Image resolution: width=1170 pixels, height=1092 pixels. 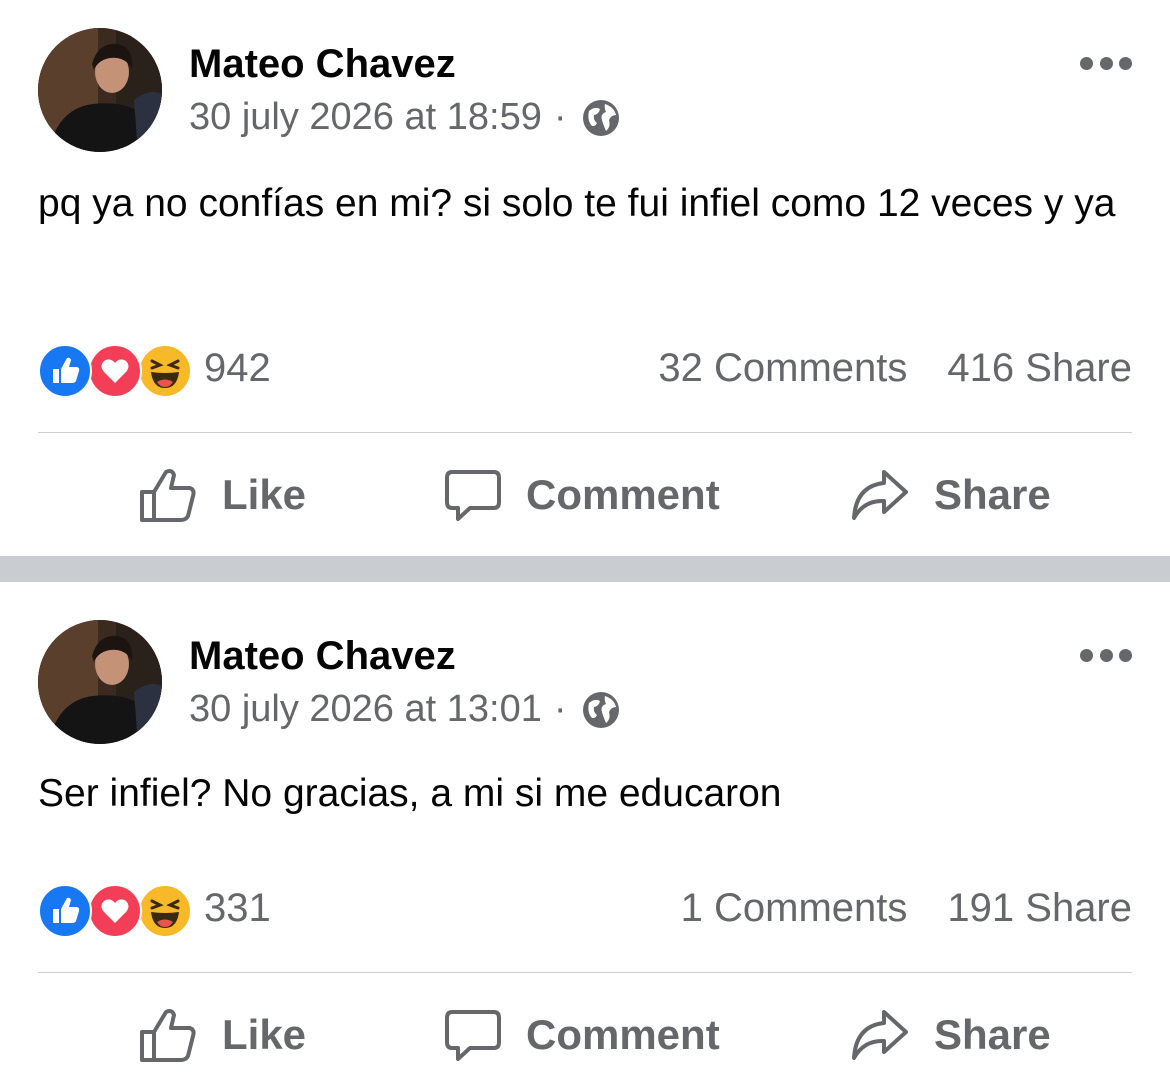 I want to click on reactions-summary: 942 32 Comments 416 Share, so click(x=585, y=370).